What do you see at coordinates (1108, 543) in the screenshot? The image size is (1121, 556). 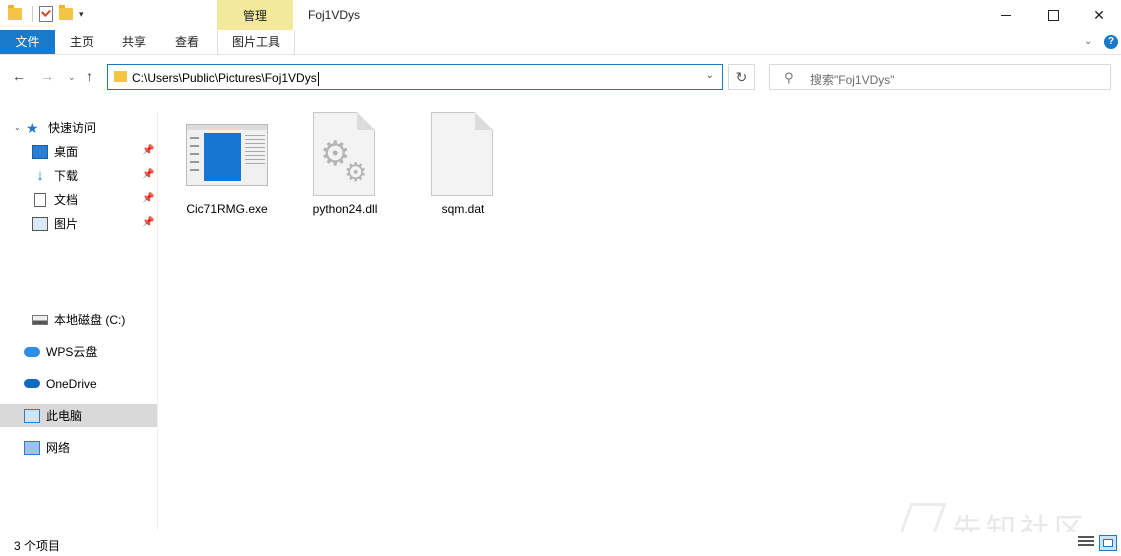 I see `large-icons-view-icon` at bounding box center [1108, 543].